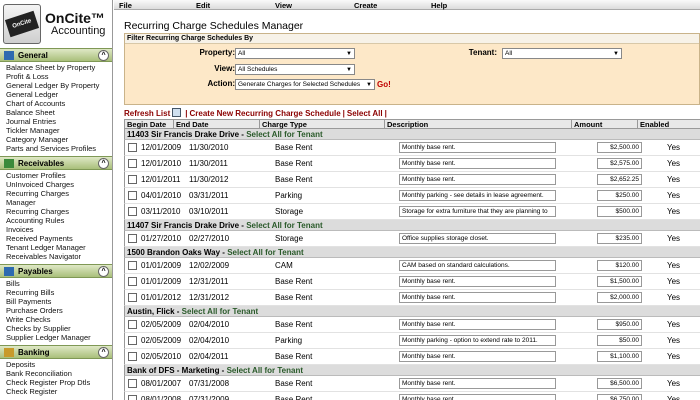 The height and width of the screenshot is (400, 700). Describe the element at coordinates (59, 373) in the screenshot. I see `sidebar-item: Bank Reconciliation` at that location.